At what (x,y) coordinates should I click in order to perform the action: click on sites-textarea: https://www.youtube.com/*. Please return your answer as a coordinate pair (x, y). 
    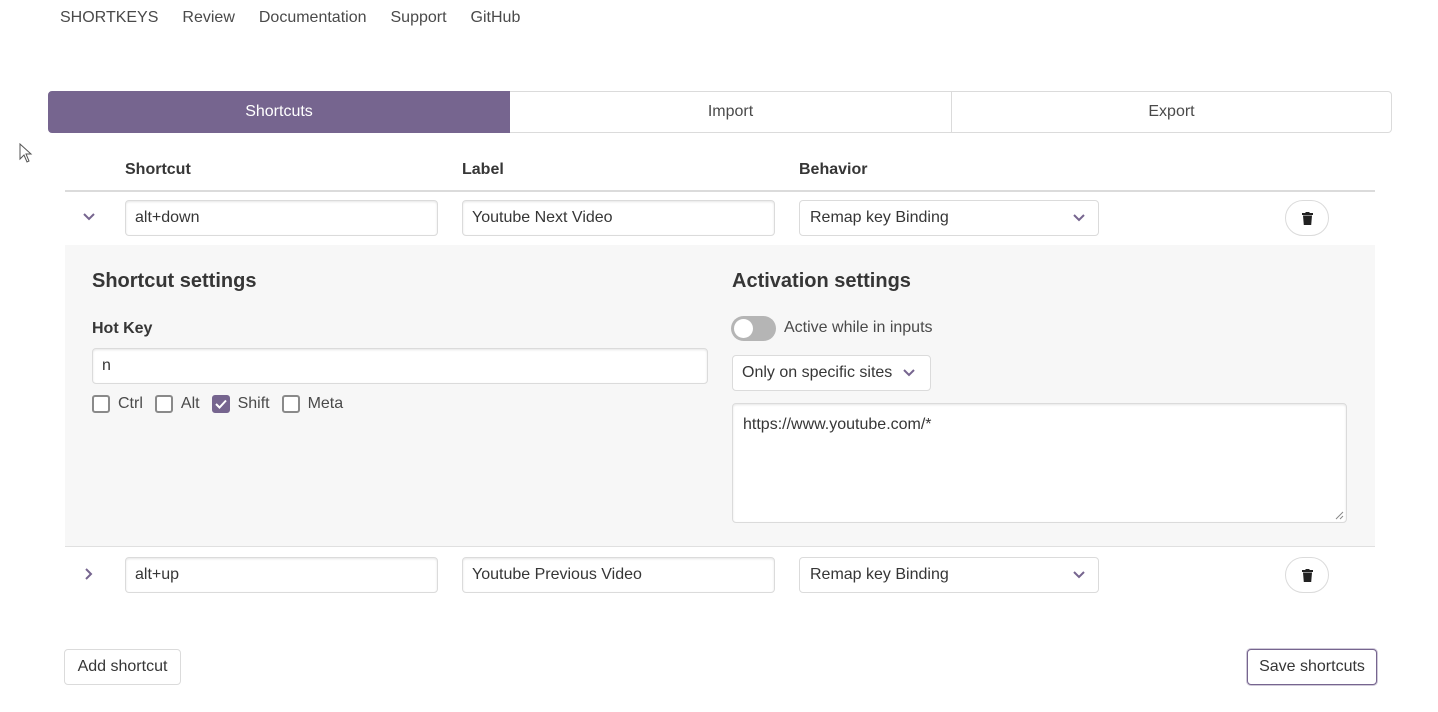
    Looking at the image, I should click on (1039, 463).